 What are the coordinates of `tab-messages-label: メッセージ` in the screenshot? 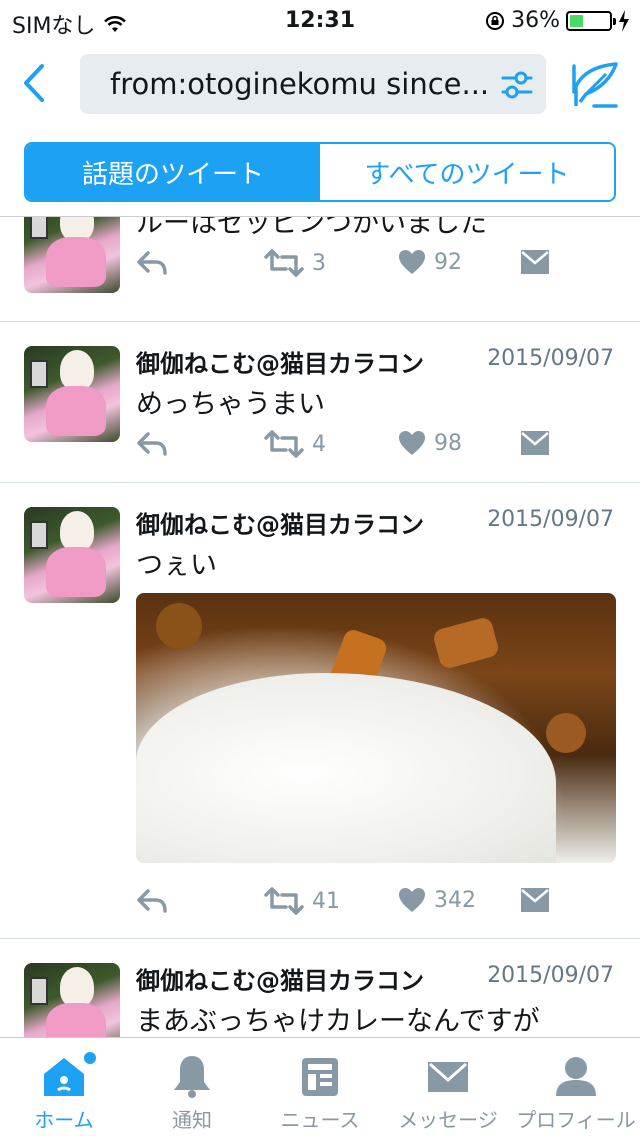 It's located at (448, 1120).